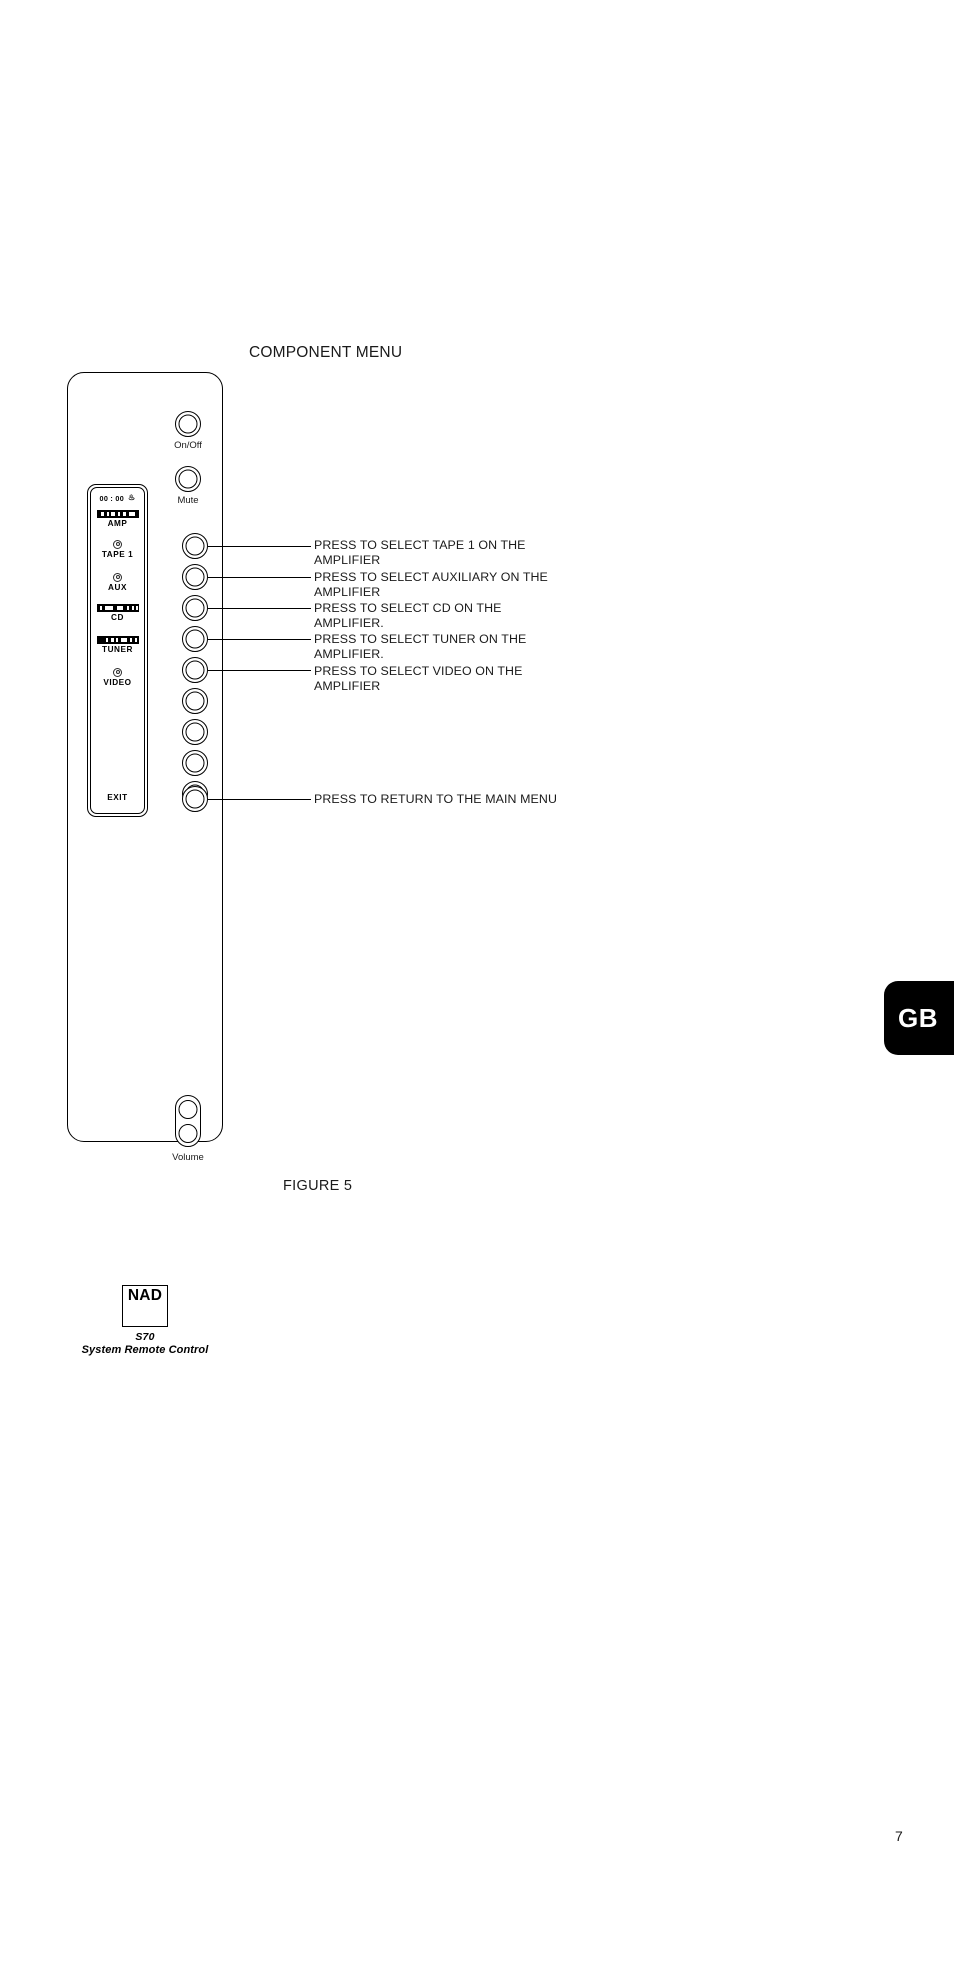 The width and height of the screenshot is (954, 1987). Describe the element at coordinates (436, 799) in the screenshot. I see `callout-main-menu: PRESS TO RETURN TO THE MAIN MENU` at that location.